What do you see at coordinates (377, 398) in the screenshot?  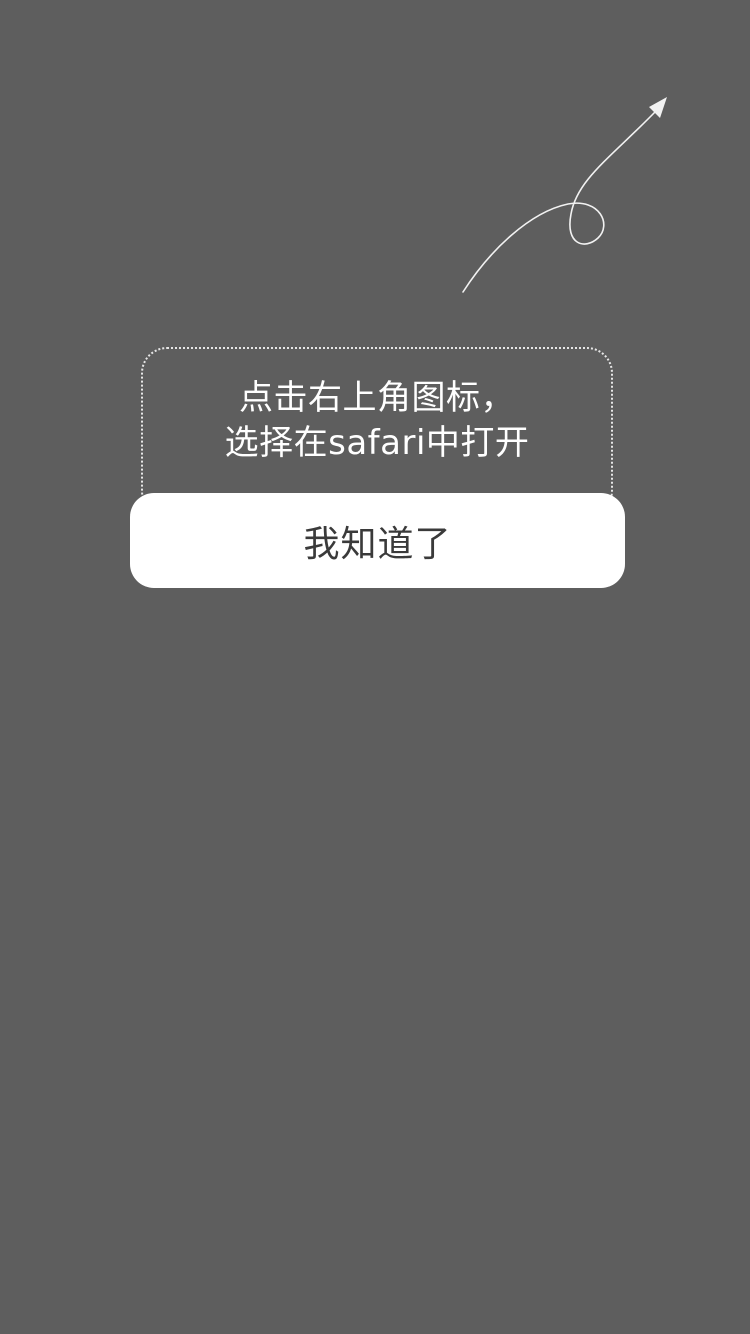 I see `tip-message-line1: 点击右上角图标，` at bounding box center [377, 398].